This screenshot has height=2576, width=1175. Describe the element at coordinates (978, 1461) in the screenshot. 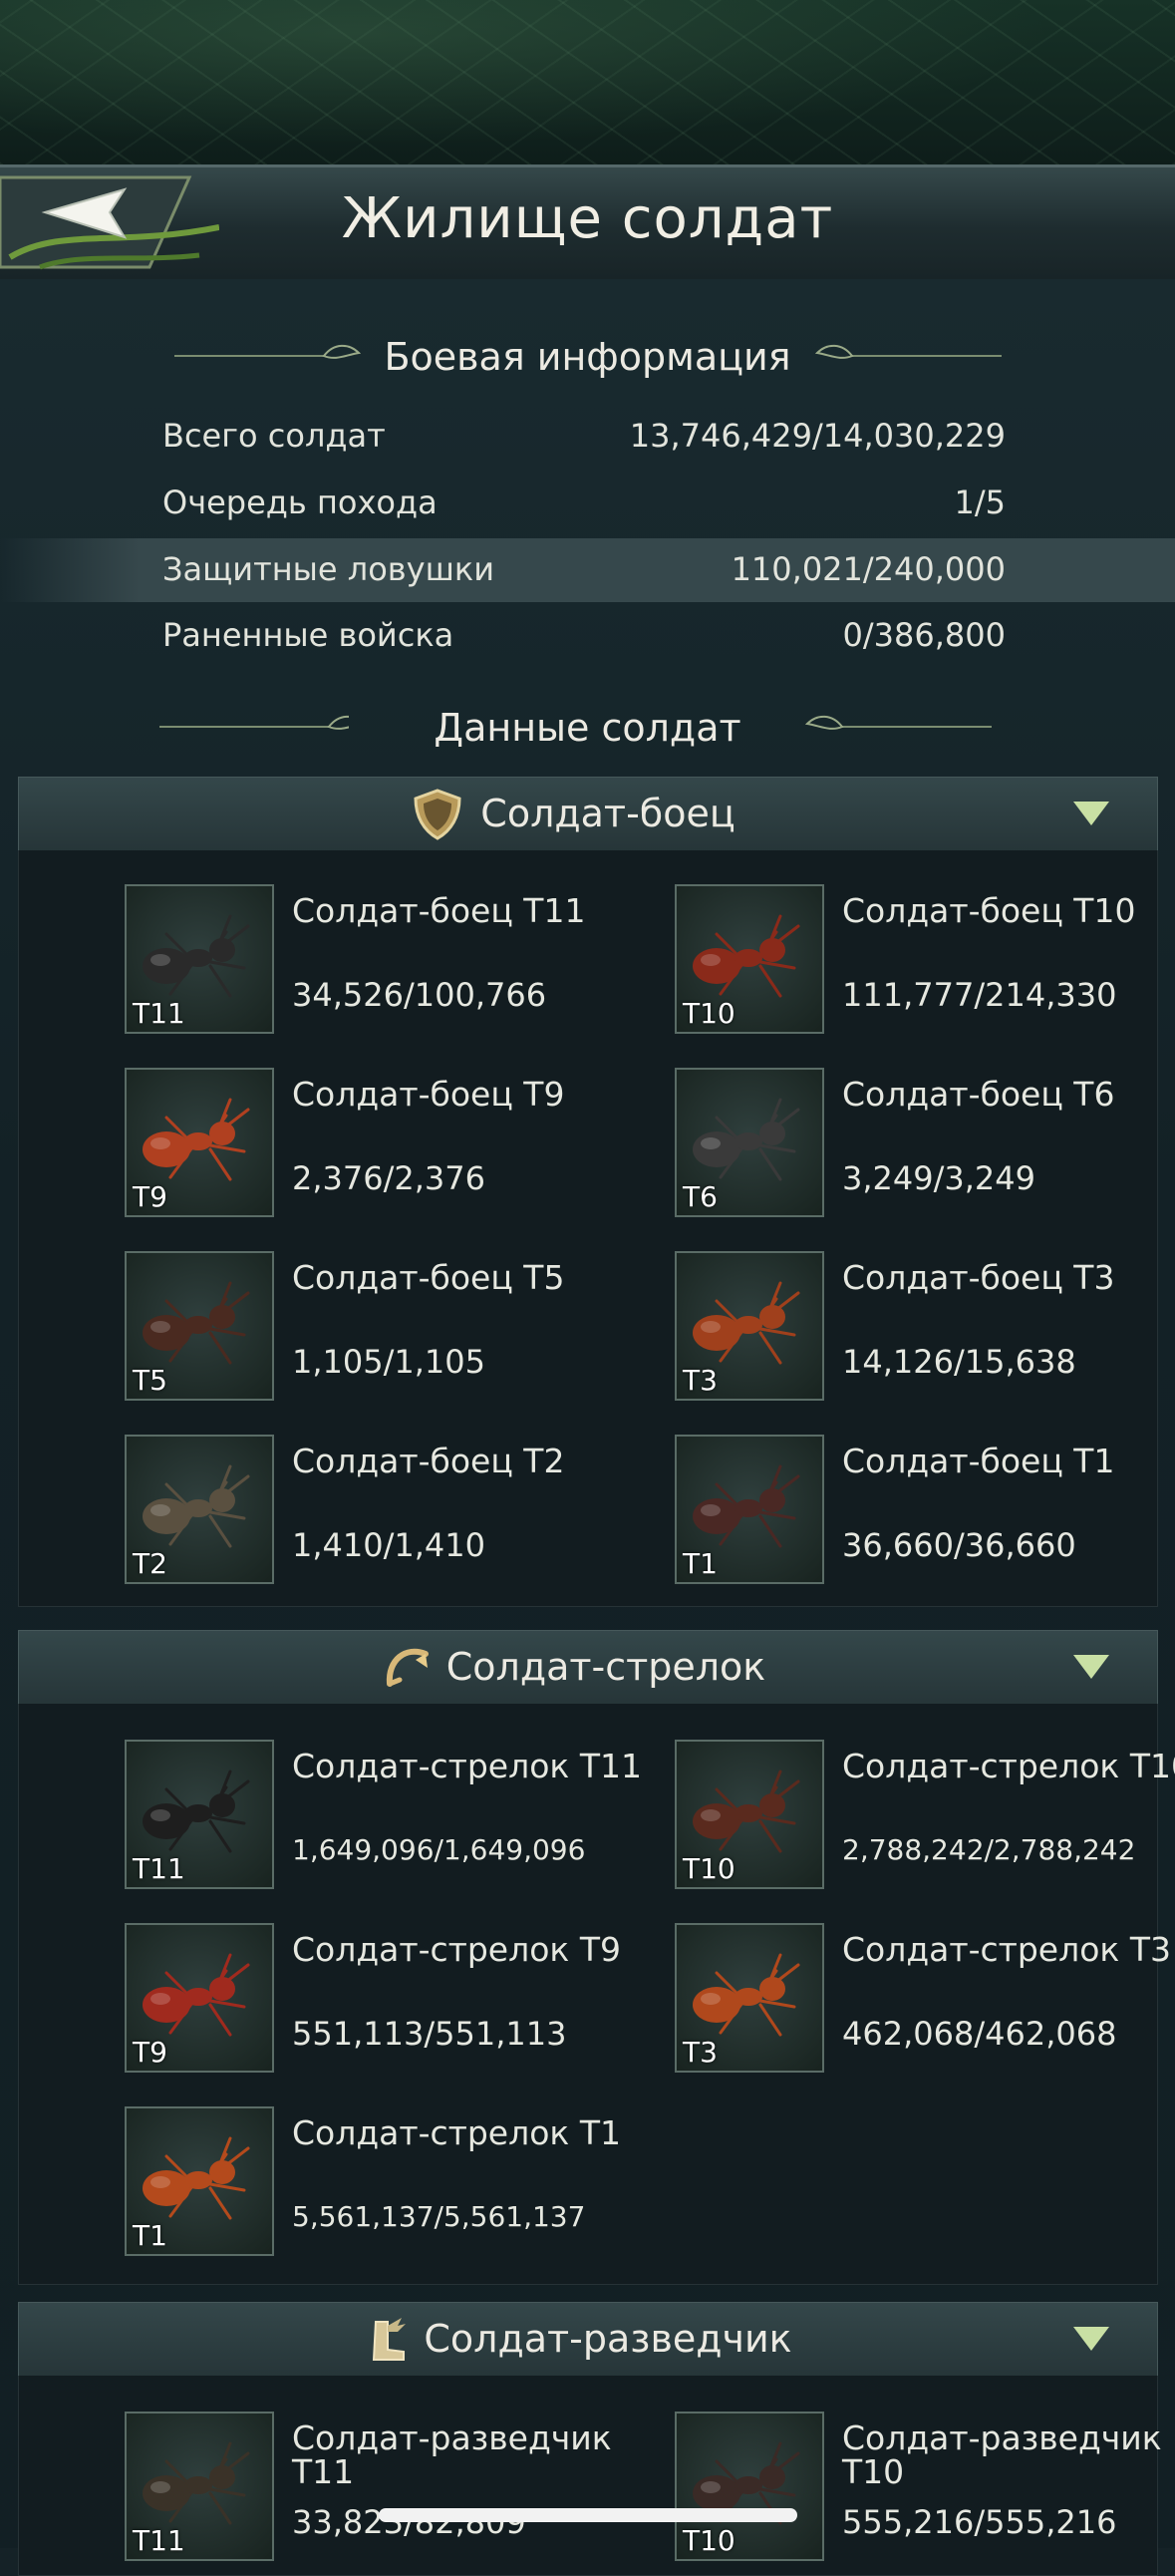

I see `unit-name: Солдат-боец T1` at that location.